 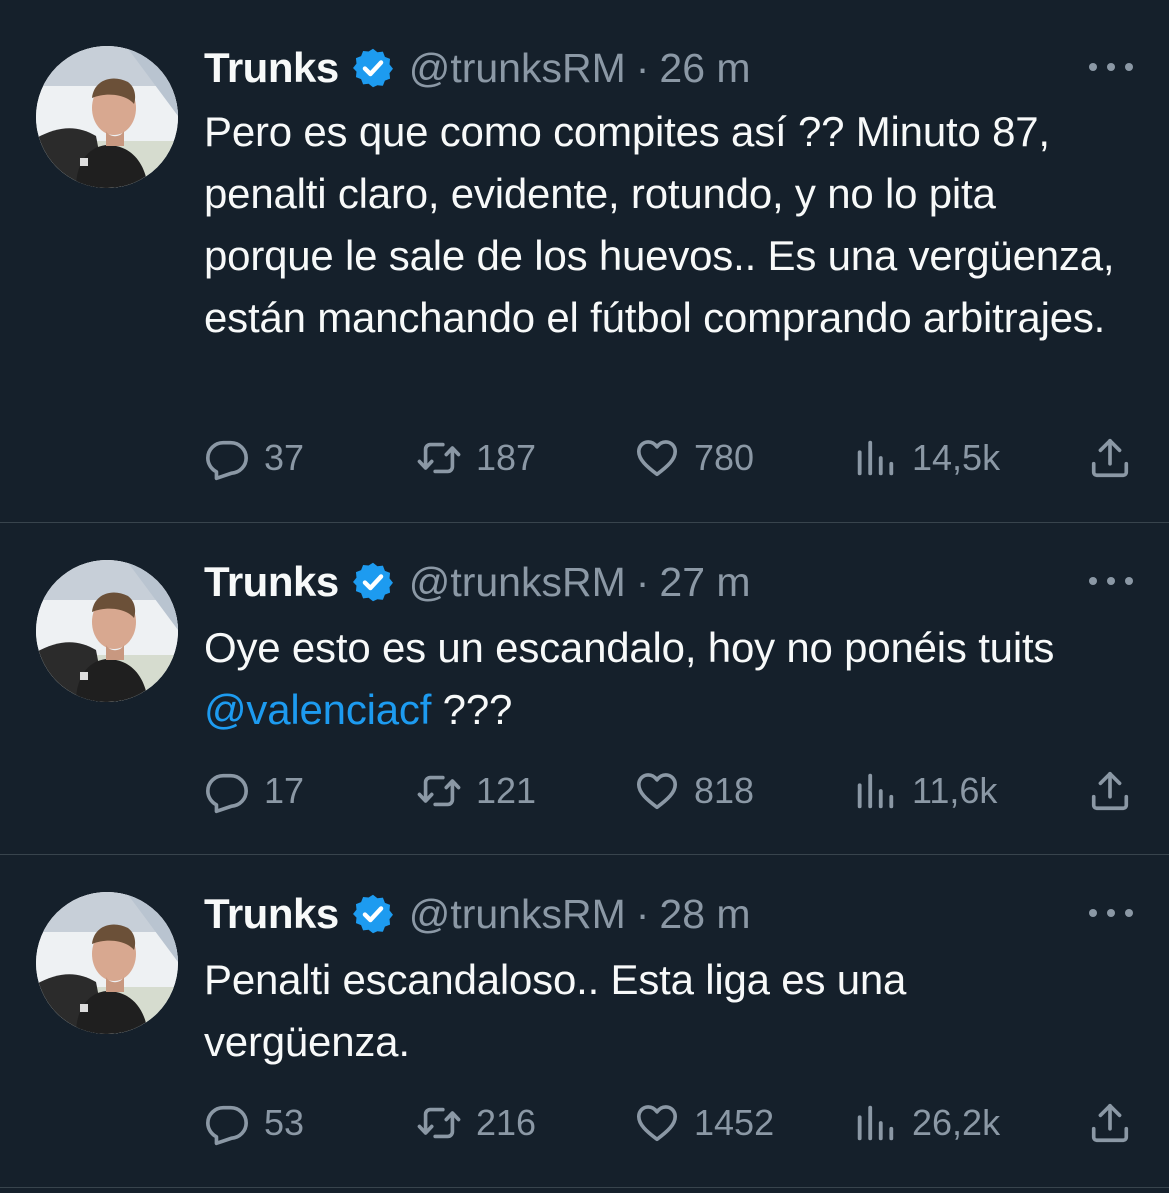 What do you see at coordinates (254, 791) in the screenshot?
I see `reply-button: 17` at bounding box center [254, 791].